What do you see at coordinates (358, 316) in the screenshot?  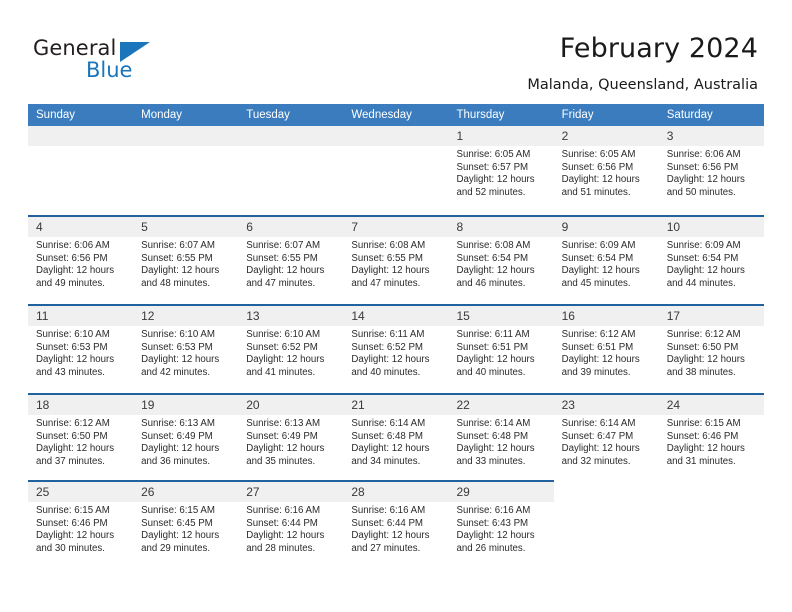 I see `day-number: 14` at bounding box center [358, 316].